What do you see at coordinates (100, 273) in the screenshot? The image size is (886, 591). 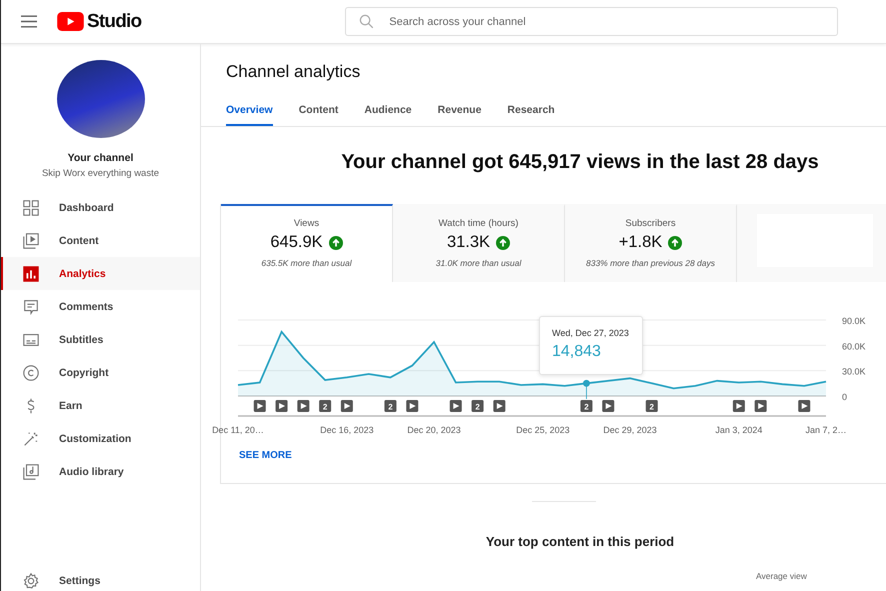 I see `sidebar-item: Analytics` at bounding box center [100, 273].